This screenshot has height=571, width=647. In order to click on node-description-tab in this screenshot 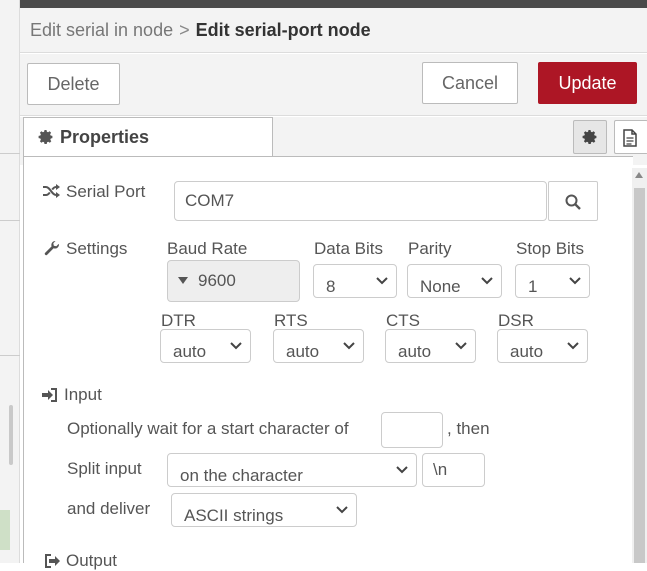, I will do `click(630, 137)`.